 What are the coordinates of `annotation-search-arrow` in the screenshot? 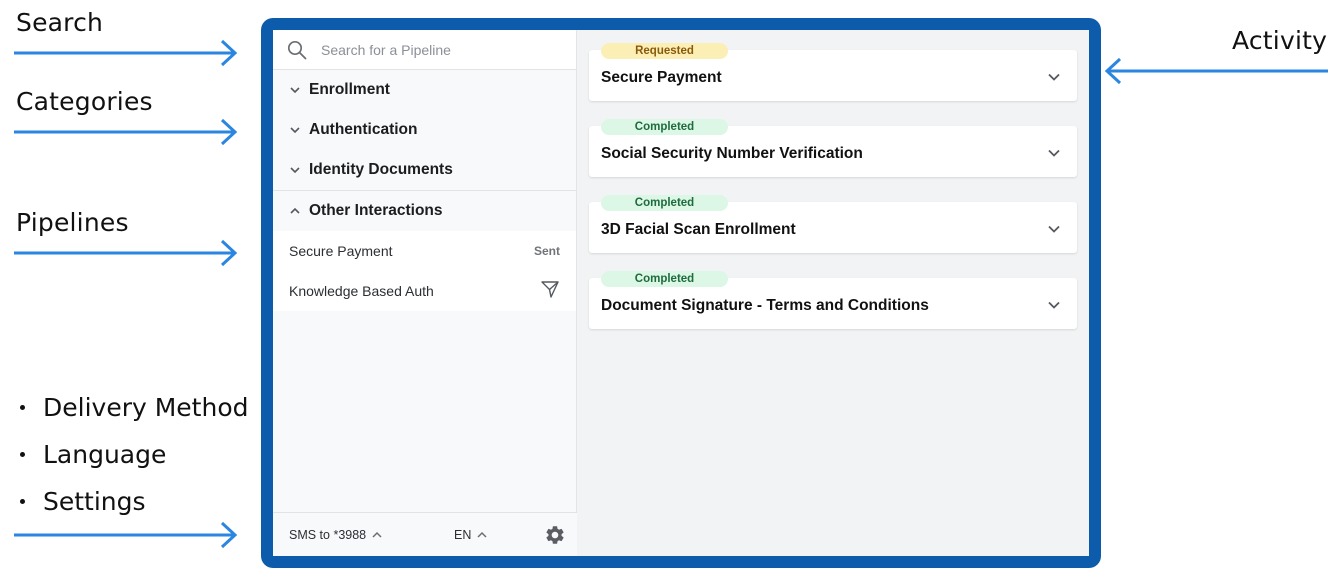 It's located at (126, 53).